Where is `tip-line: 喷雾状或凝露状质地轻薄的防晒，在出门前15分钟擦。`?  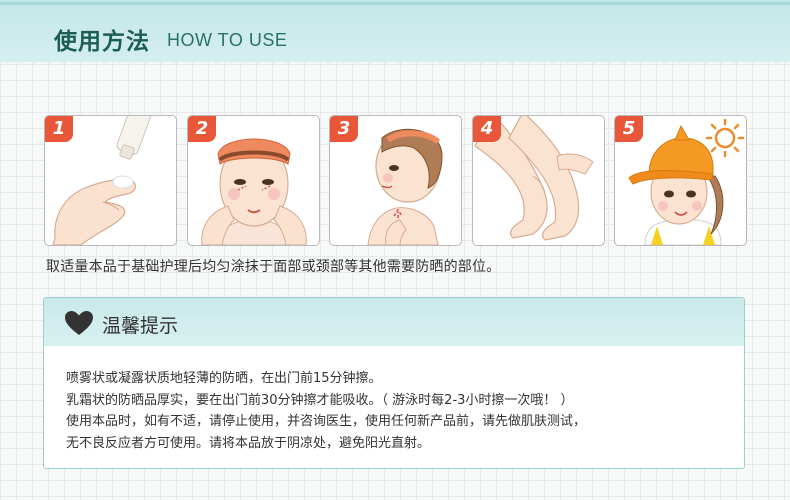 tip-line: 喷雾状或凝露状质地轻薄的防晒，在出门前15分钟擦。 is located at coordinates (224, 378).